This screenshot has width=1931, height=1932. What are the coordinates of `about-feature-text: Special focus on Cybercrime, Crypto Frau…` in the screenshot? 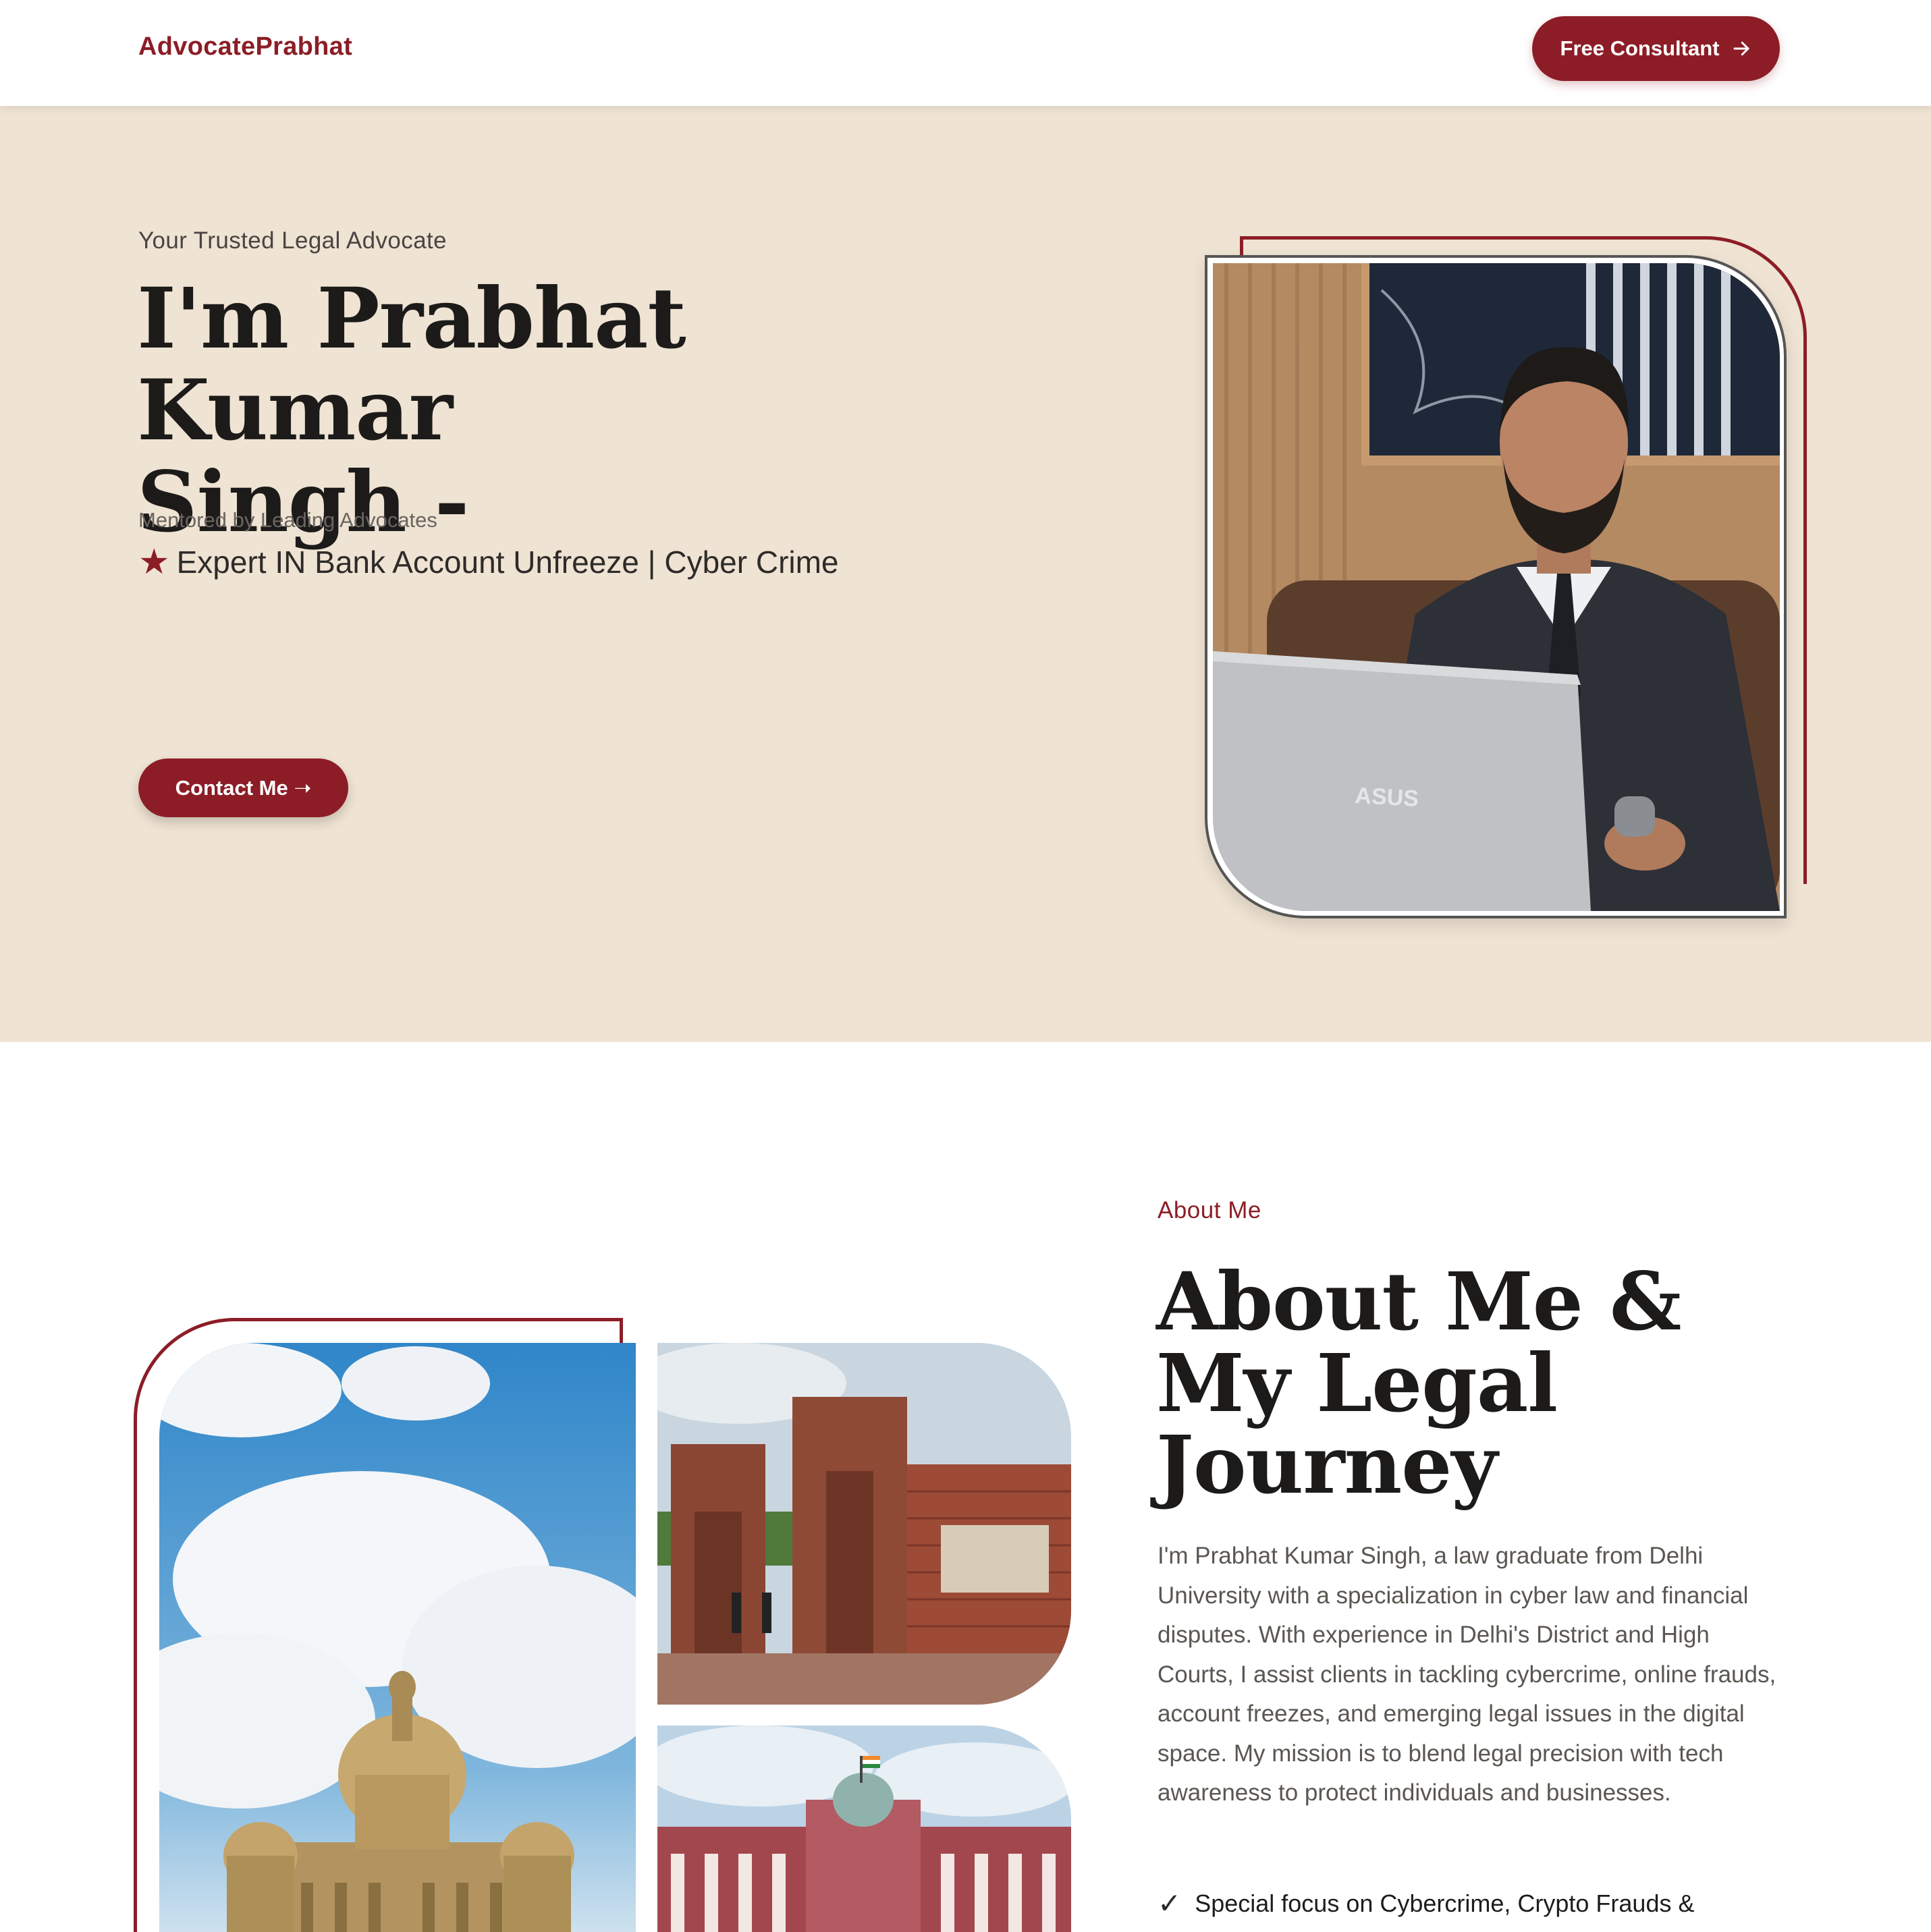 It's located at (1445, 1903).